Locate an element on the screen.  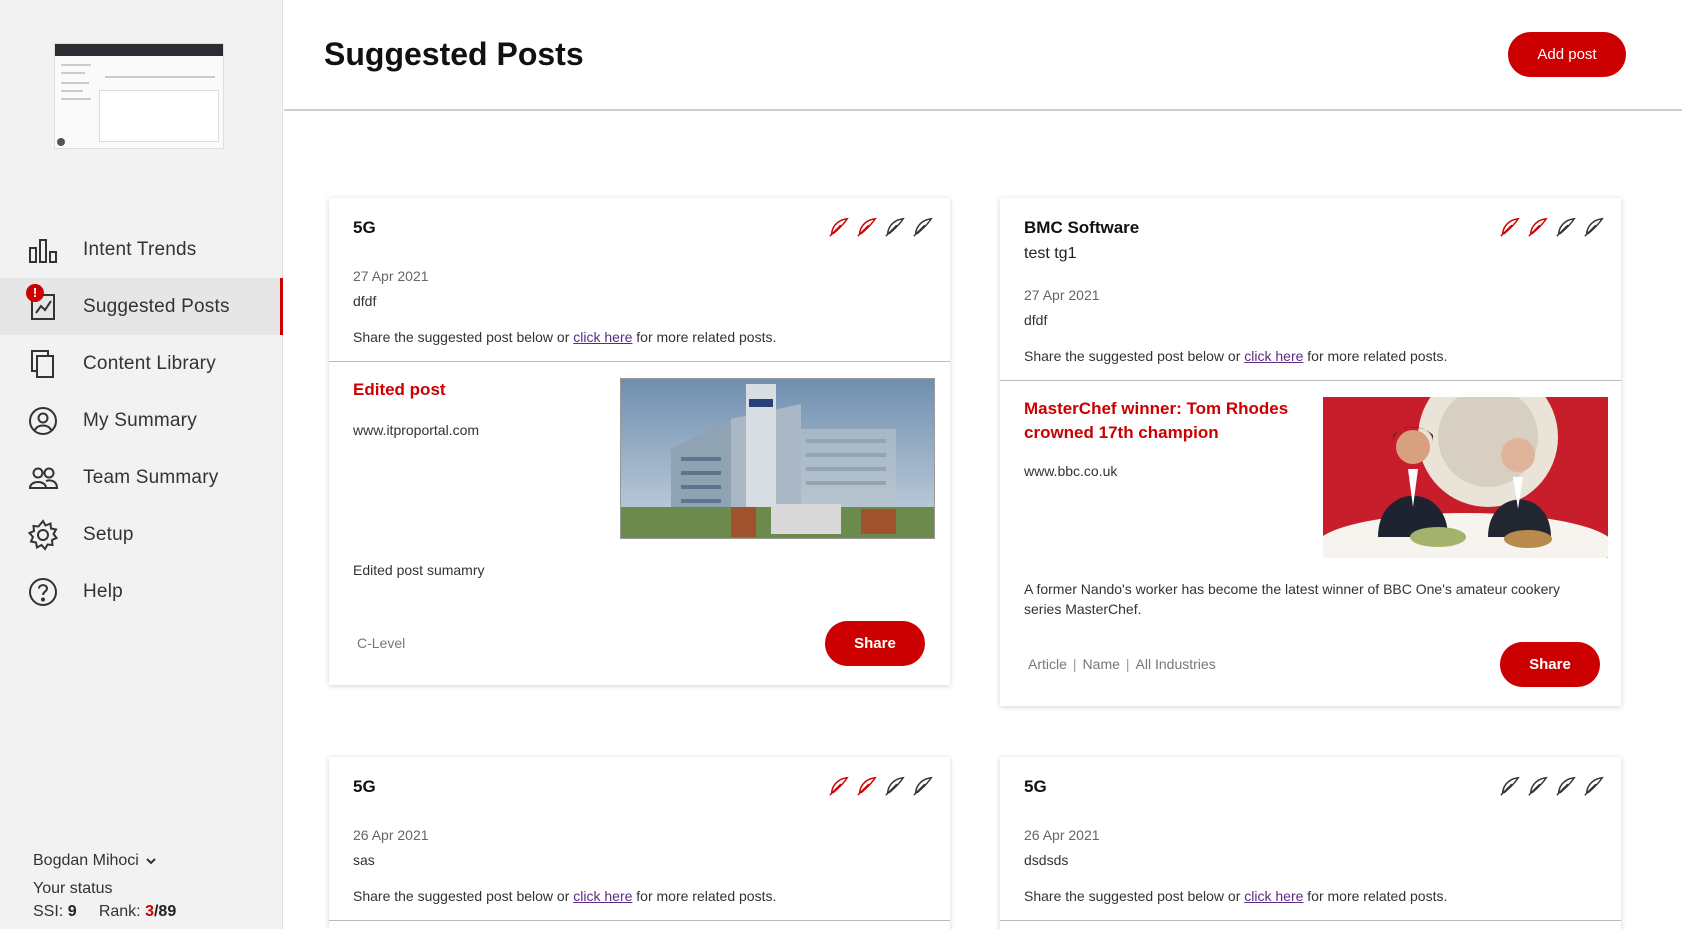
rank-value: 3 is located at coordinates (149, 911).